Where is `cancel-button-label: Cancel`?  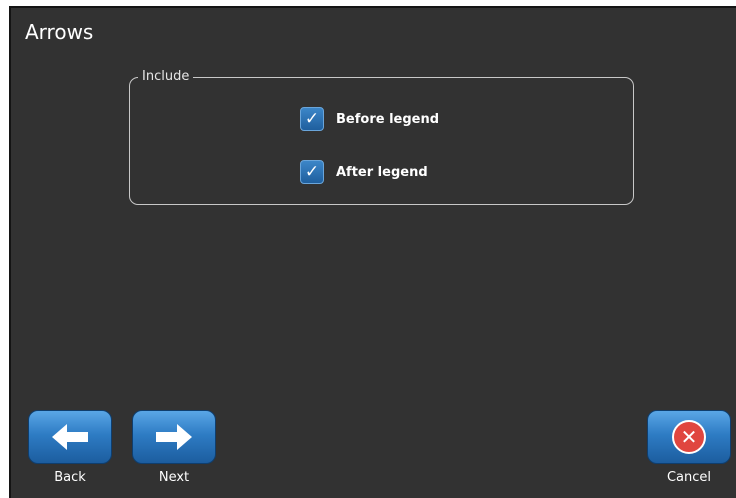 cancel-button-label: Cancel is located at coordinates (689, 477).